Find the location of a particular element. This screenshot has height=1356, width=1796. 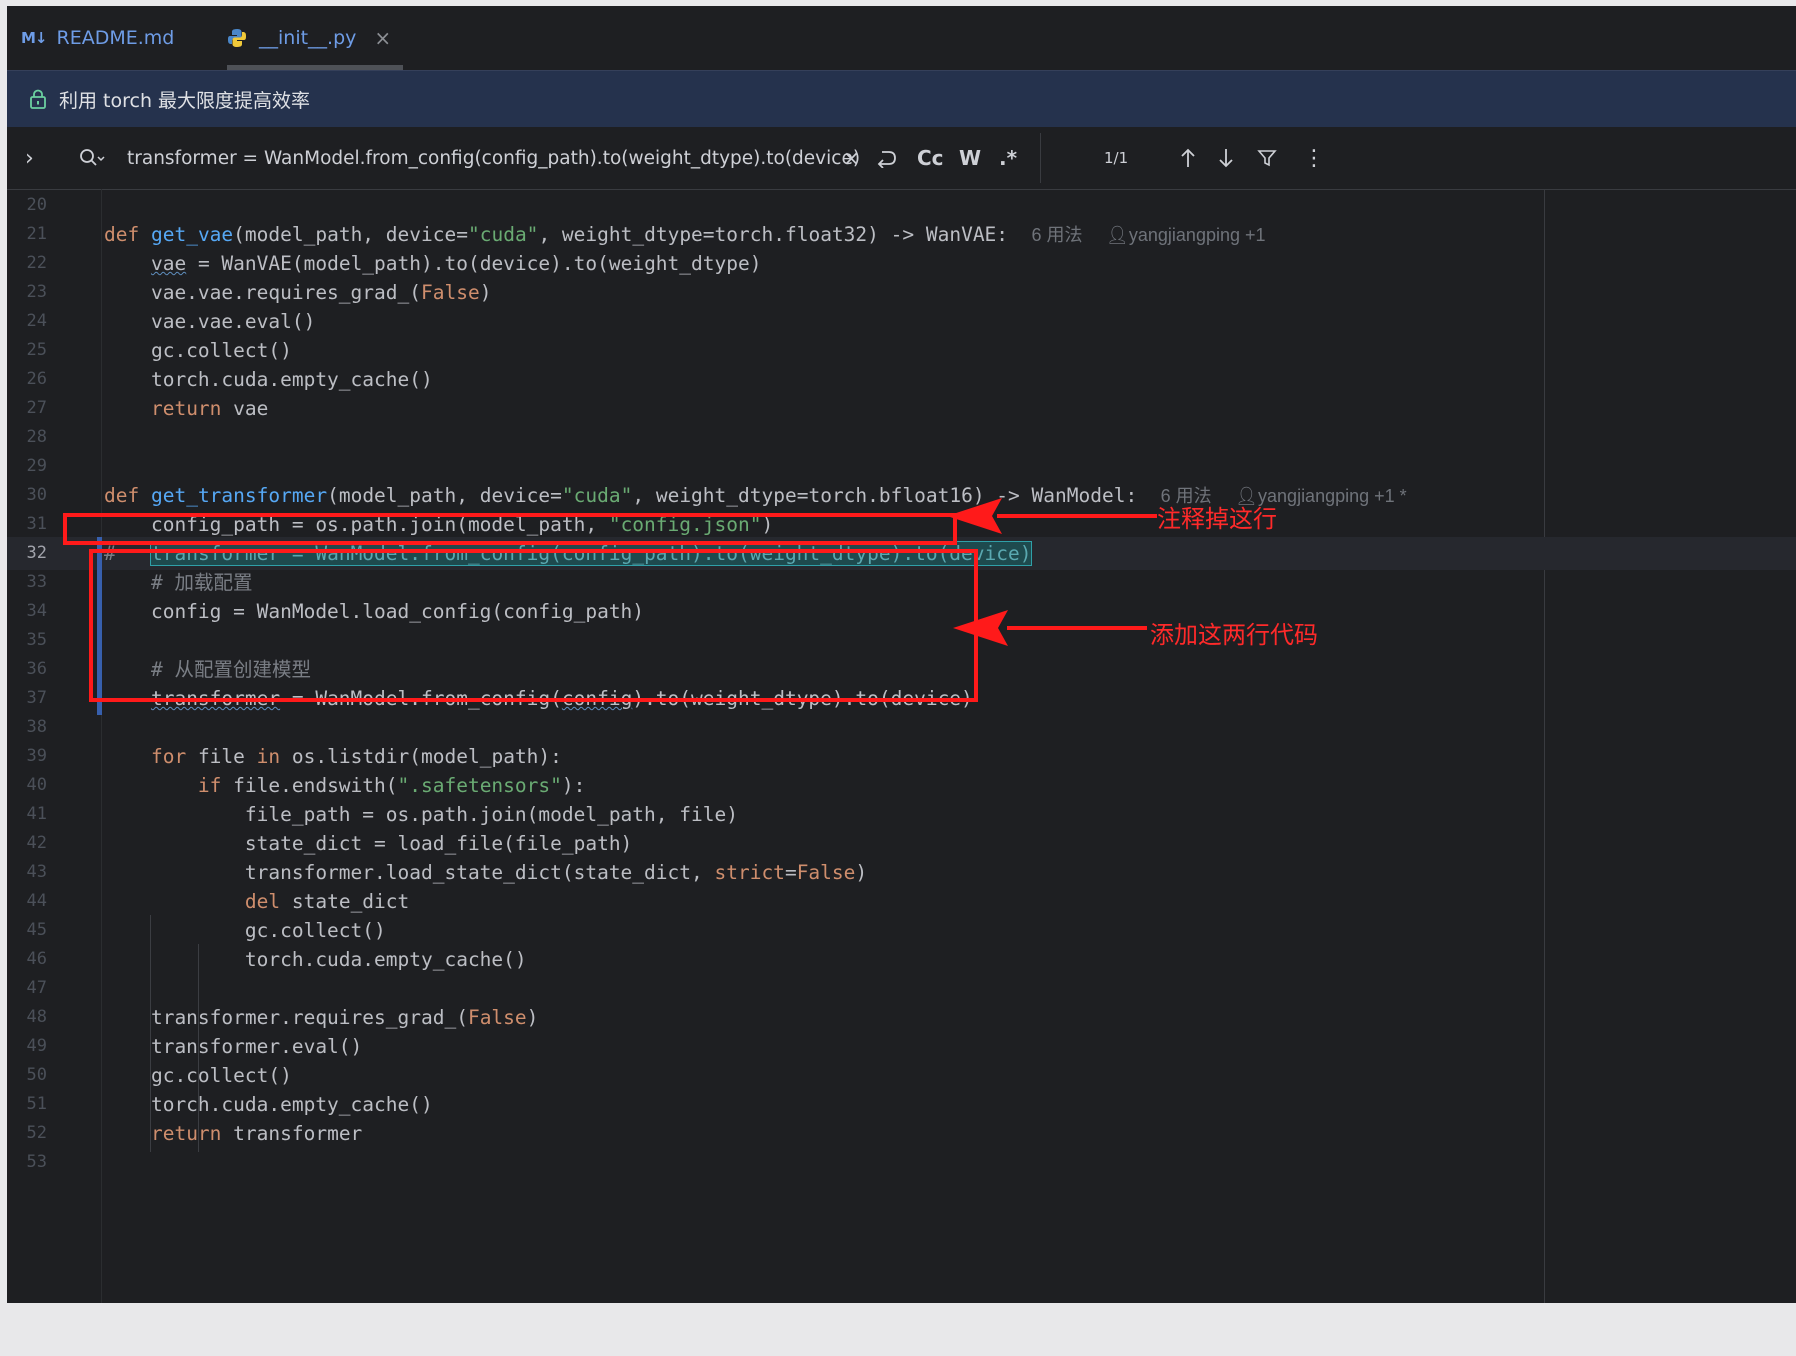

author-hint: yangjiangping +1 * is located at coordinates (1332, 496).